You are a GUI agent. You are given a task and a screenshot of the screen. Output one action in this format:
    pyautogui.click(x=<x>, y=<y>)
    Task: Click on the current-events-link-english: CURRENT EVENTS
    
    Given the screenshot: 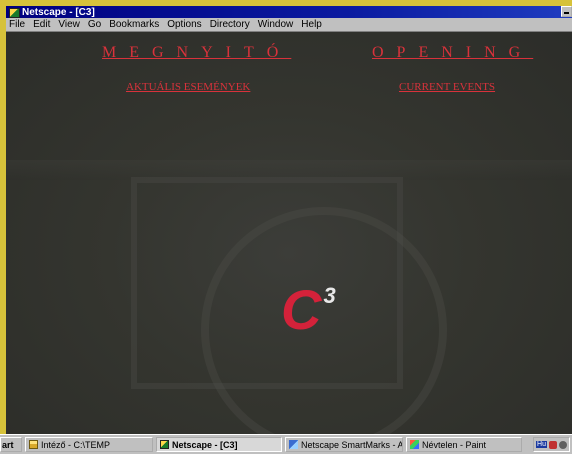 What is the action you would take?
    pyautogui.click(x=447, y=87)
    